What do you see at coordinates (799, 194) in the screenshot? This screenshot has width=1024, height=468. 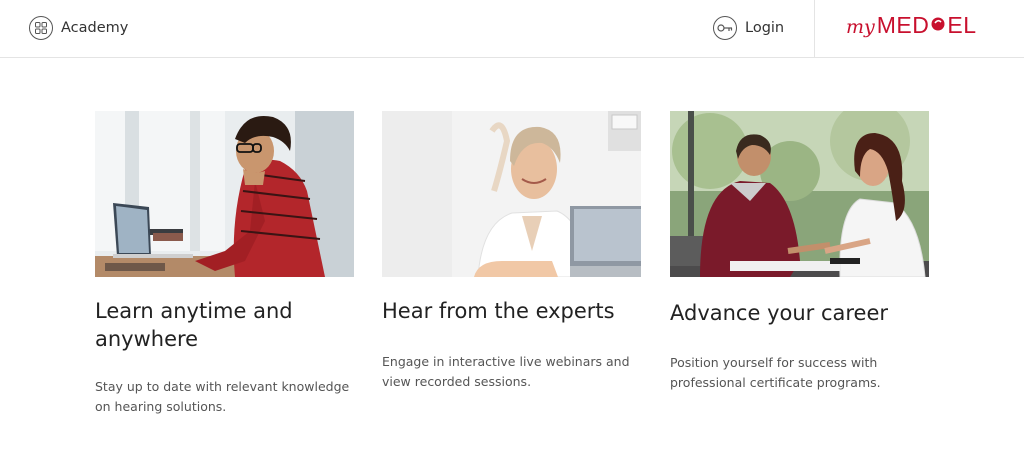 I see `doctor-consulting-patient-photo` at bounding box center [799, 194].